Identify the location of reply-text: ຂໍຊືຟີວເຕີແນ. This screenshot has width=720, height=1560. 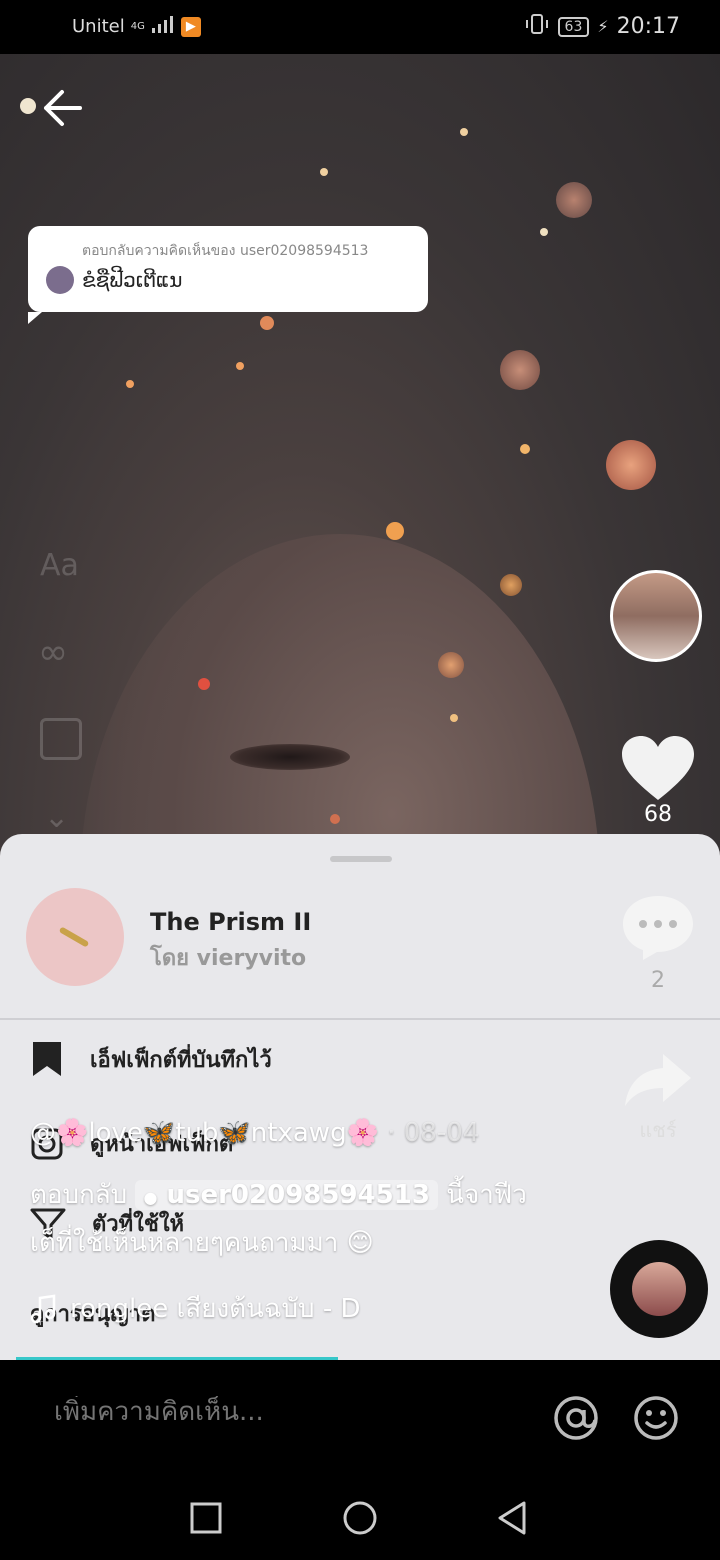
(132, 280).